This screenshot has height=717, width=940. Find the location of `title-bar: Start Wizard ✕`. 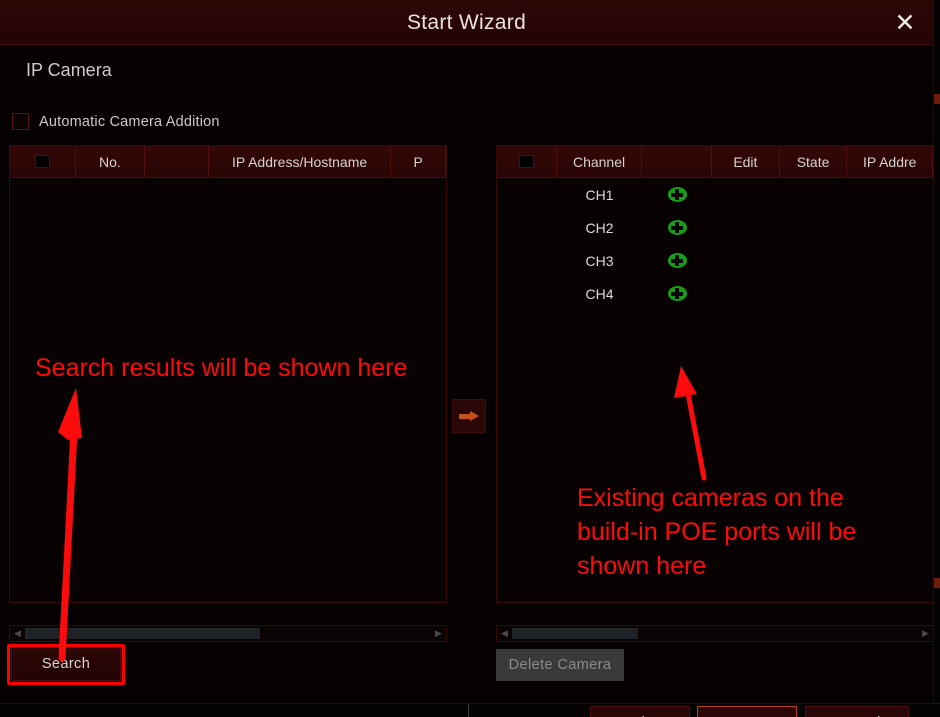

title-bar: Start Wizard ✕ is located at coordinates (466, 22).